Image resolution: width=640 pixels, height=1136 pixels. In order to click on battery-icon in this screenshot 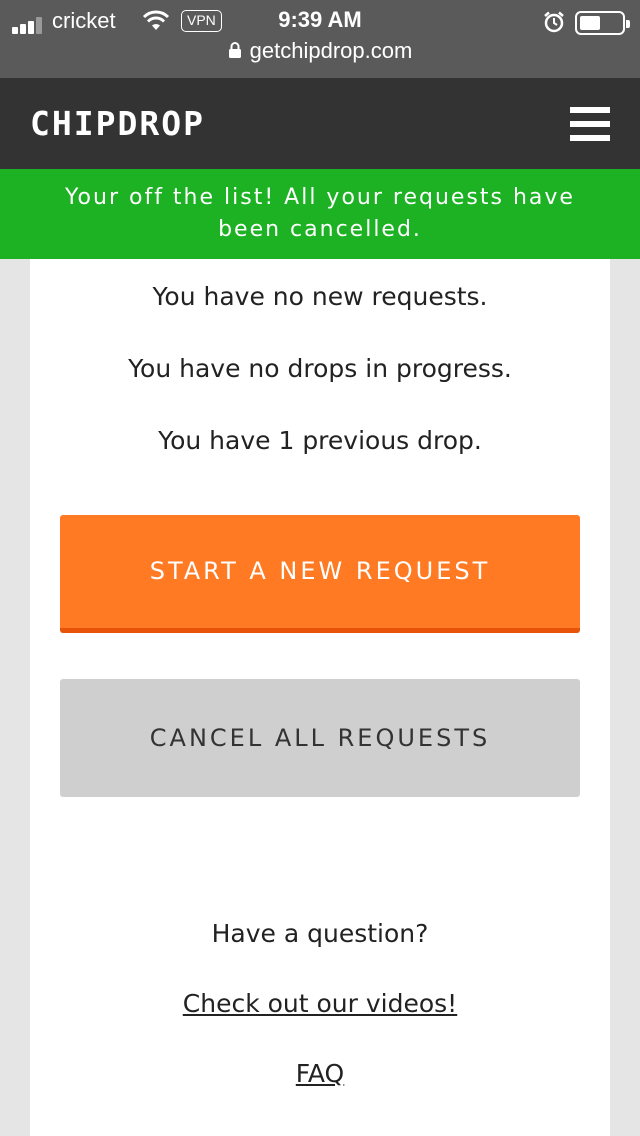, I will do `click(602, 23)`.